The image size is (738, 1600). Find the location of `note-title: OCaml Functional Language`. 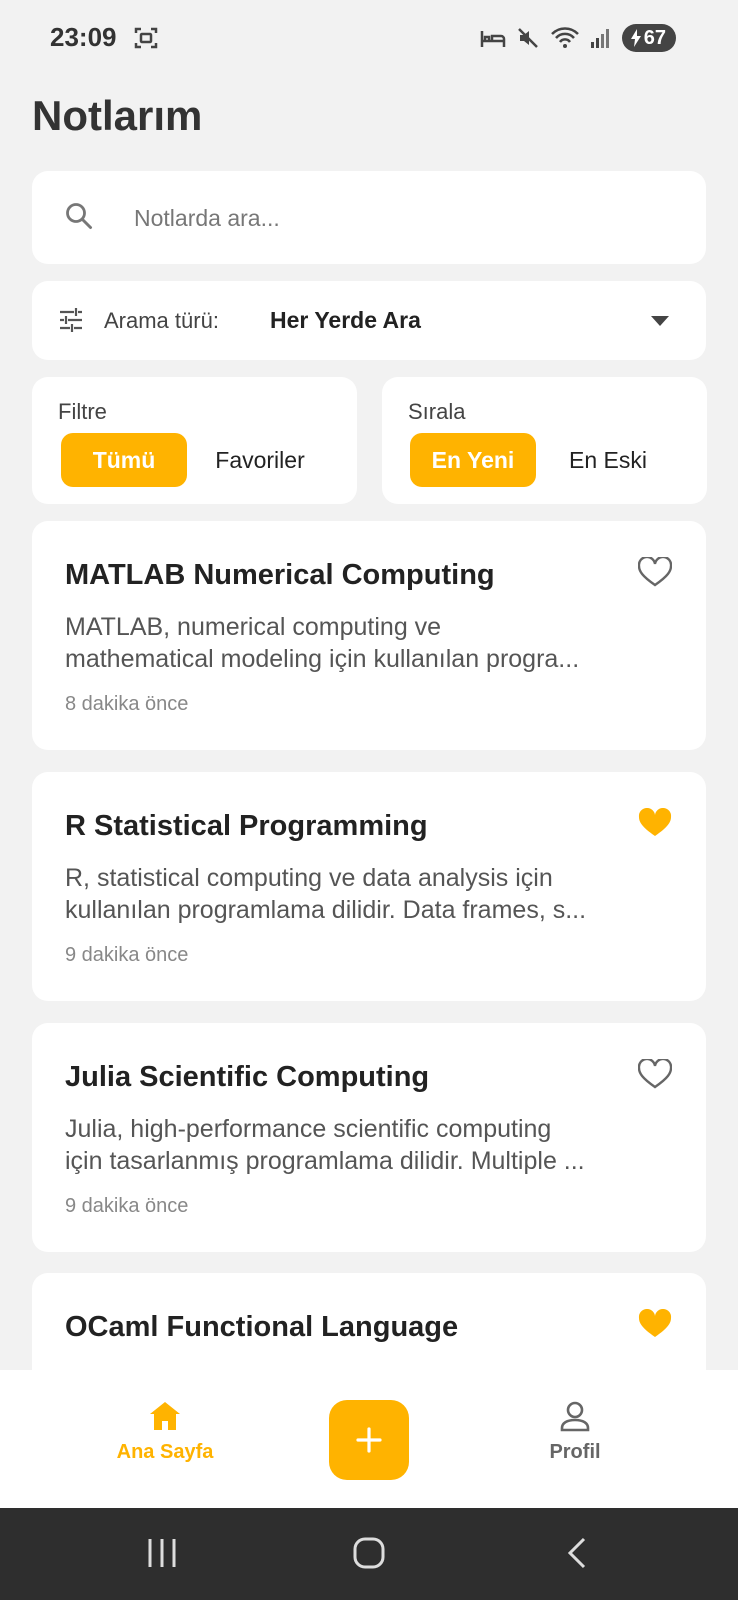

note-title: OCaml Functional Language is located at coordinates (262, 1327).